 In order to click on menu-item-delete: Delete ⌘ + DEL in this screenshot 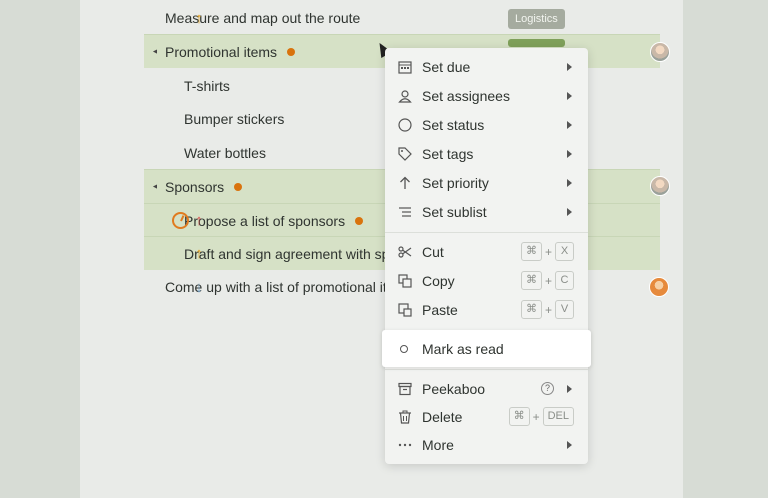, I will do `click(486, 416)`.